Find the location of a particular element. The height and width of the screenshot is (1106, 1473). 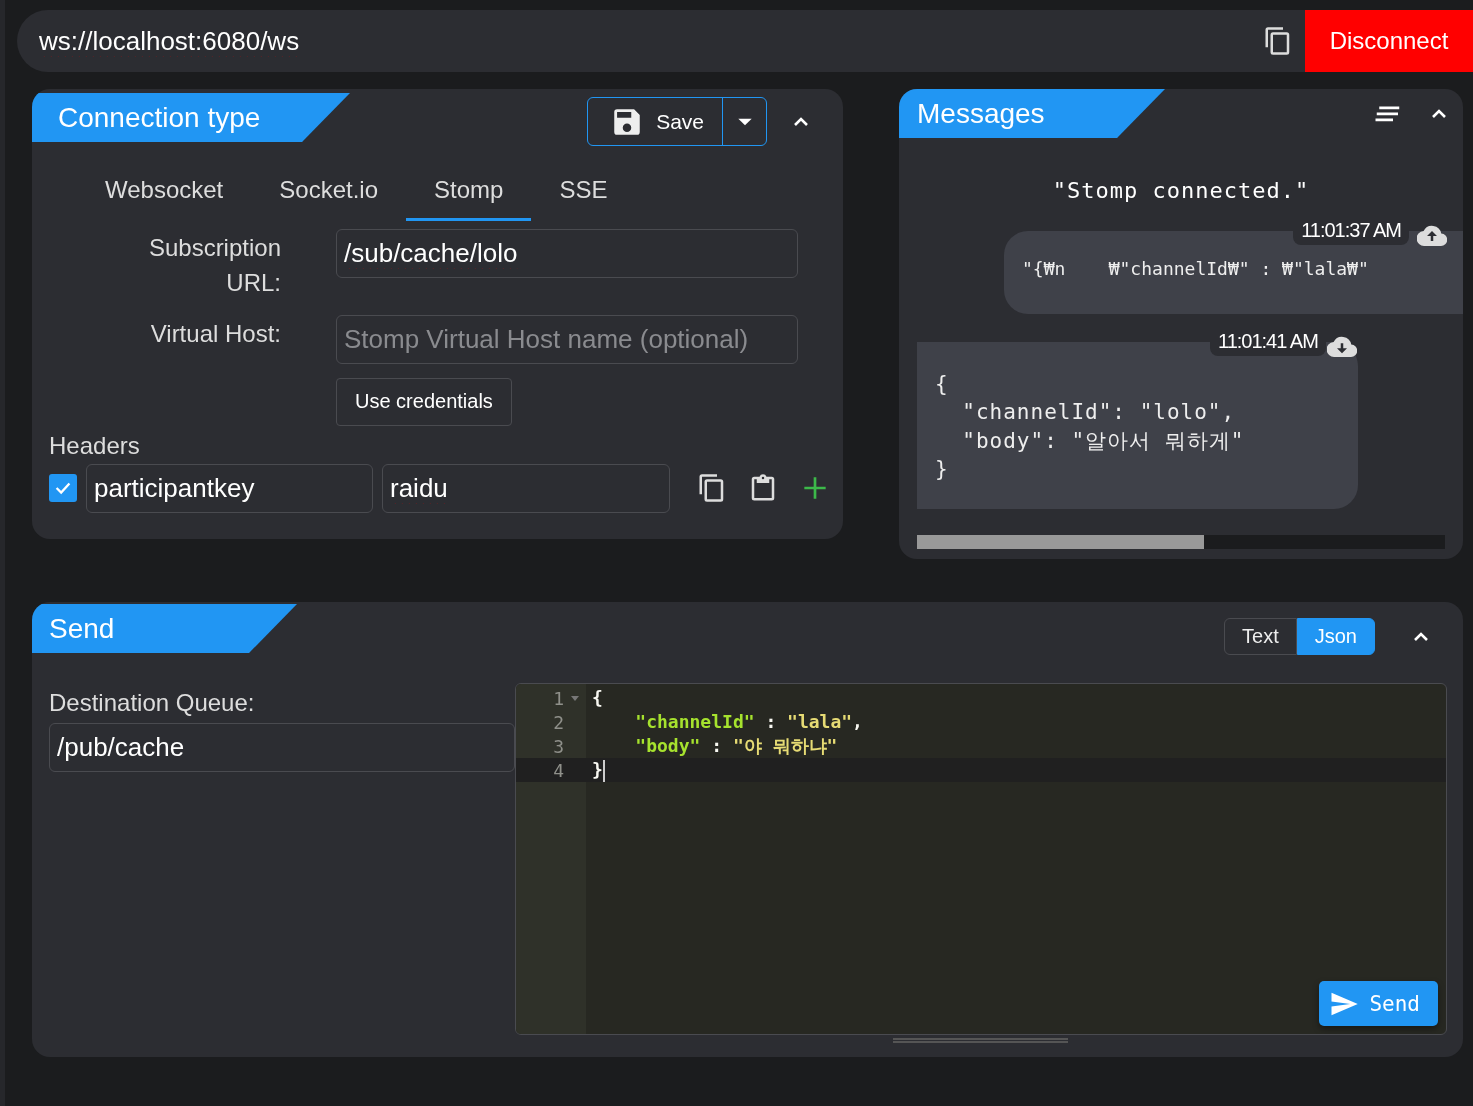

address-bar: ws://localhost:6080/ws is located at coordinates (661, 41).